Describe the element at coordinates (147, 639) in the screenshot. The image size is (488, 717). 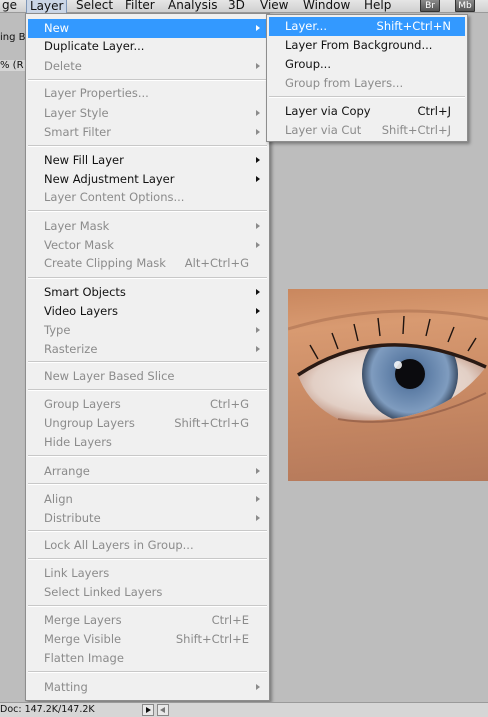
I see `menu-item-merge-visible: Merge Visible Shift+Ctrl+E` at that location.